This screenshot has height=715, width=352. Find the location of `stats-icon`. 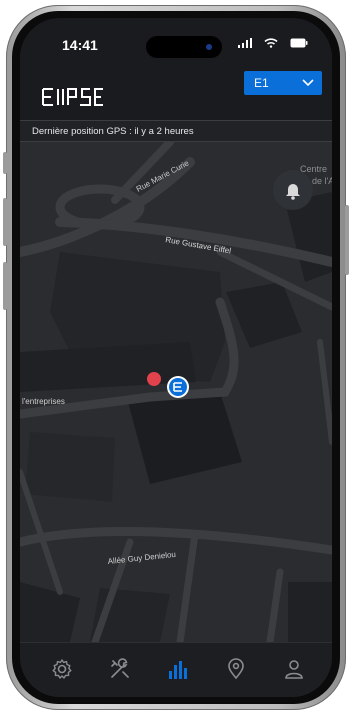

stats-icon is located at coordinates (178, 670).